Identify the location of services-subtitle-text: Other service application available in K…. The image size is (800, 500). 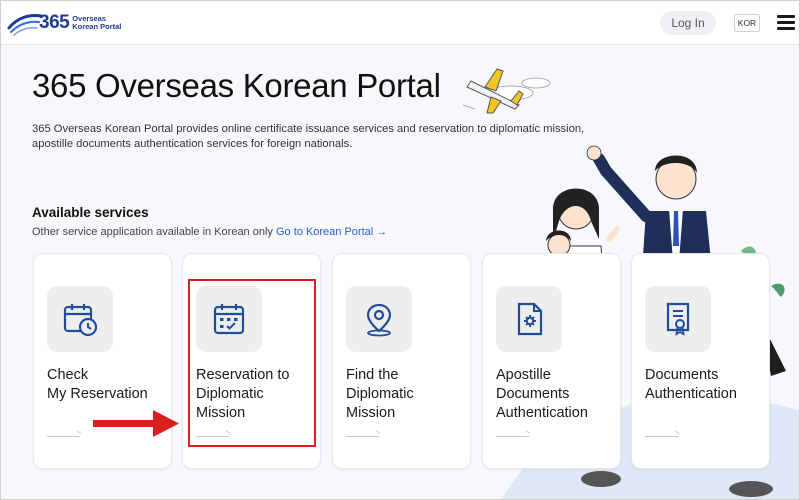
(152, 232).